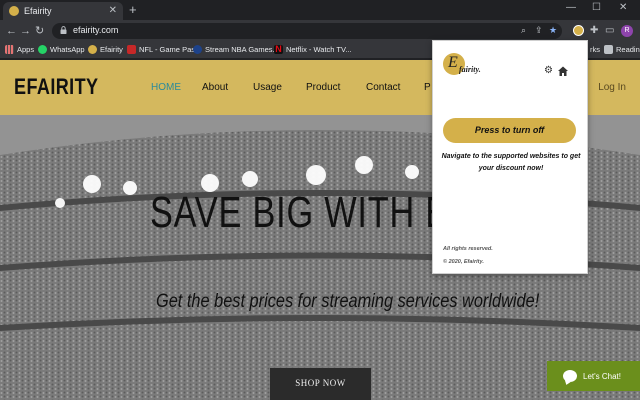 The image size is (640, 400). I want to click on netflix-icon: N, so click(278, 49).